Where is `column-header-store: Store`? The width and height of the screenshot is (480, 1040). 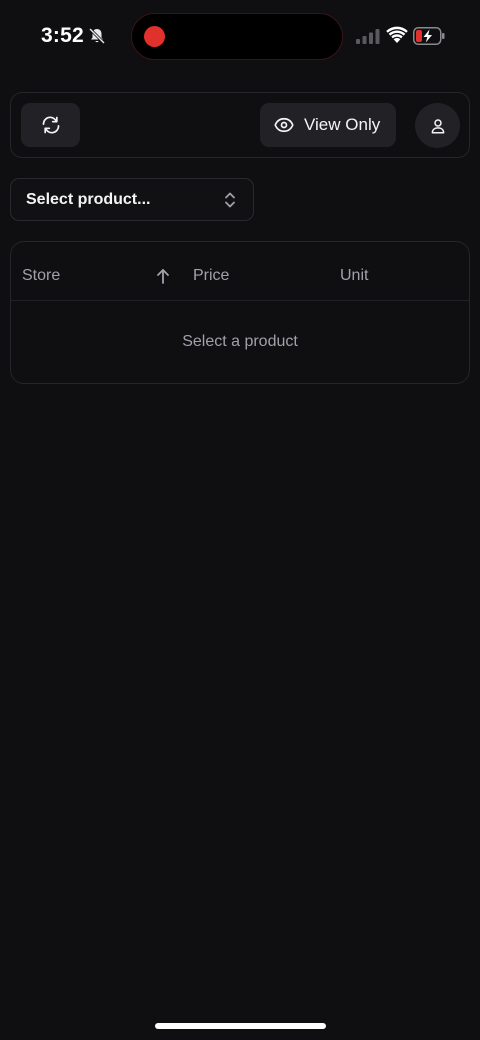
column-header-store: Store is located at coordinates (41, 276).